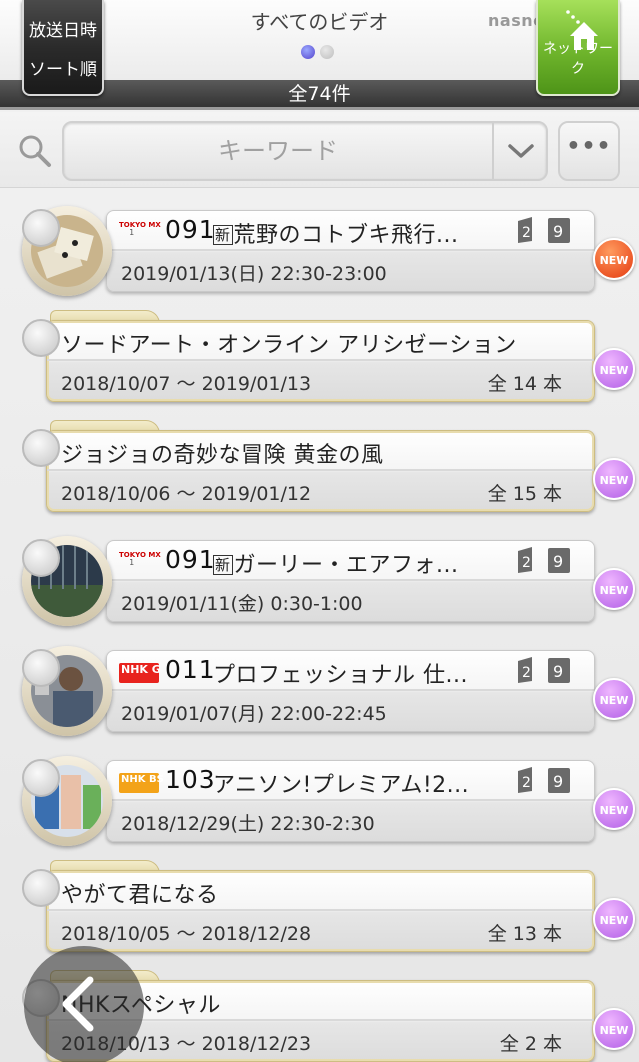 The image size is (639, 1062). I want to click on keyword-dropdown-button, so click(519, 151).